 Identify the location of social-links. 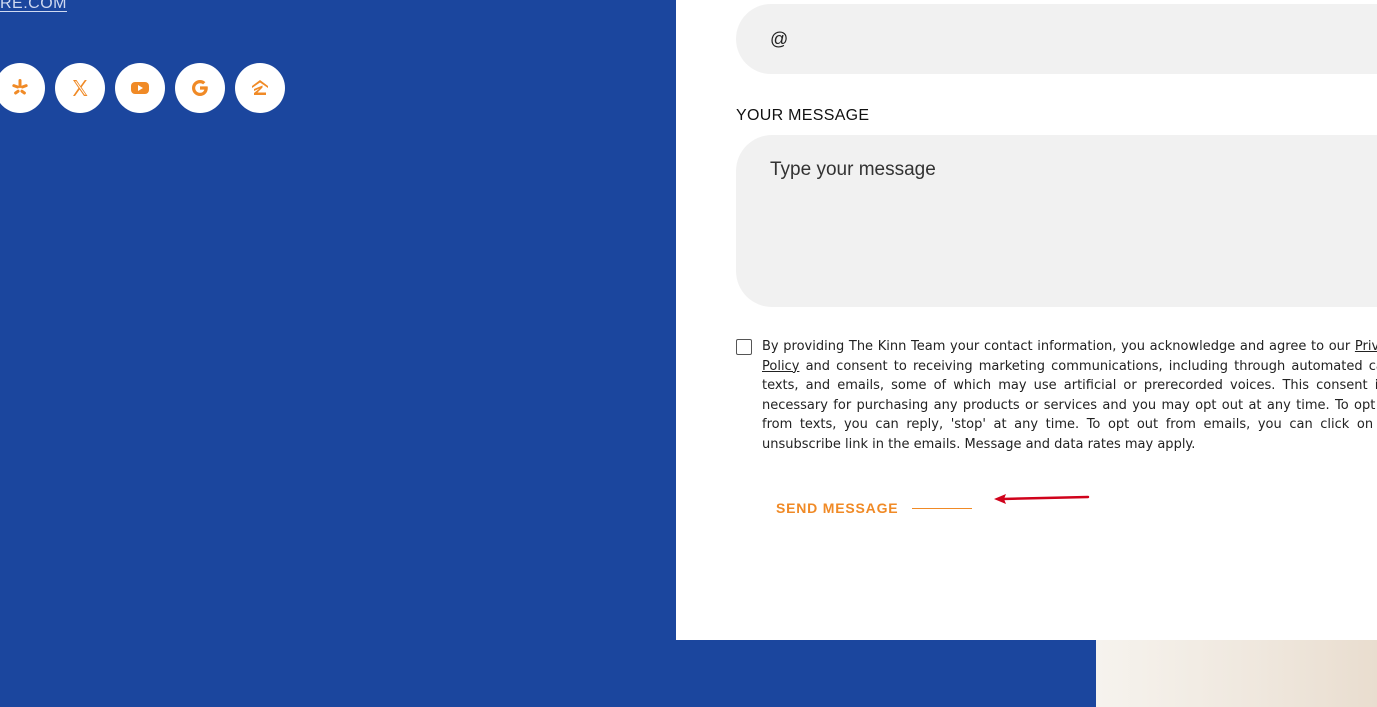
(142, 88).